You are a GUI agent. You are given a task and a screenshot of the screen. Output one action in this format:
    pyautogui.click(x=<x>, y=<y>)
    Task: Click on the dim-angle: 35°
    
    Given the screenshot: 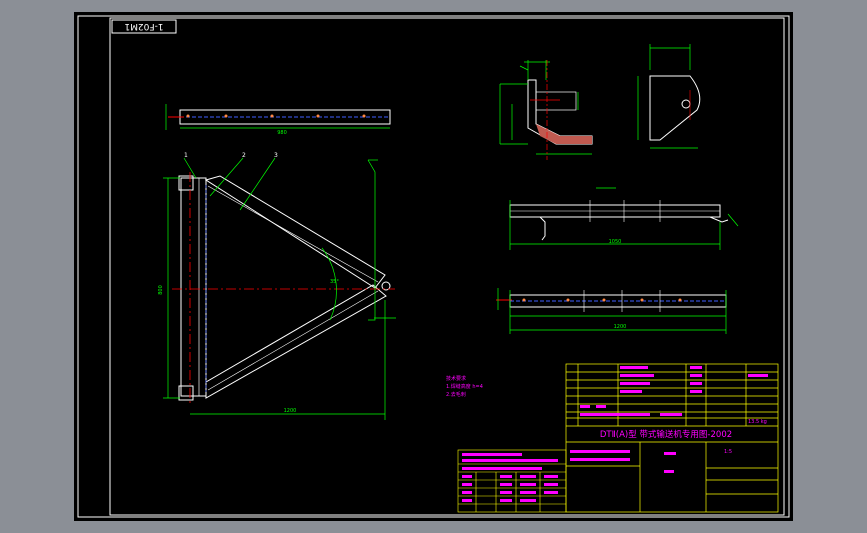 What is the action you would take?
    pyautogui.click(x=334, y=282)
    